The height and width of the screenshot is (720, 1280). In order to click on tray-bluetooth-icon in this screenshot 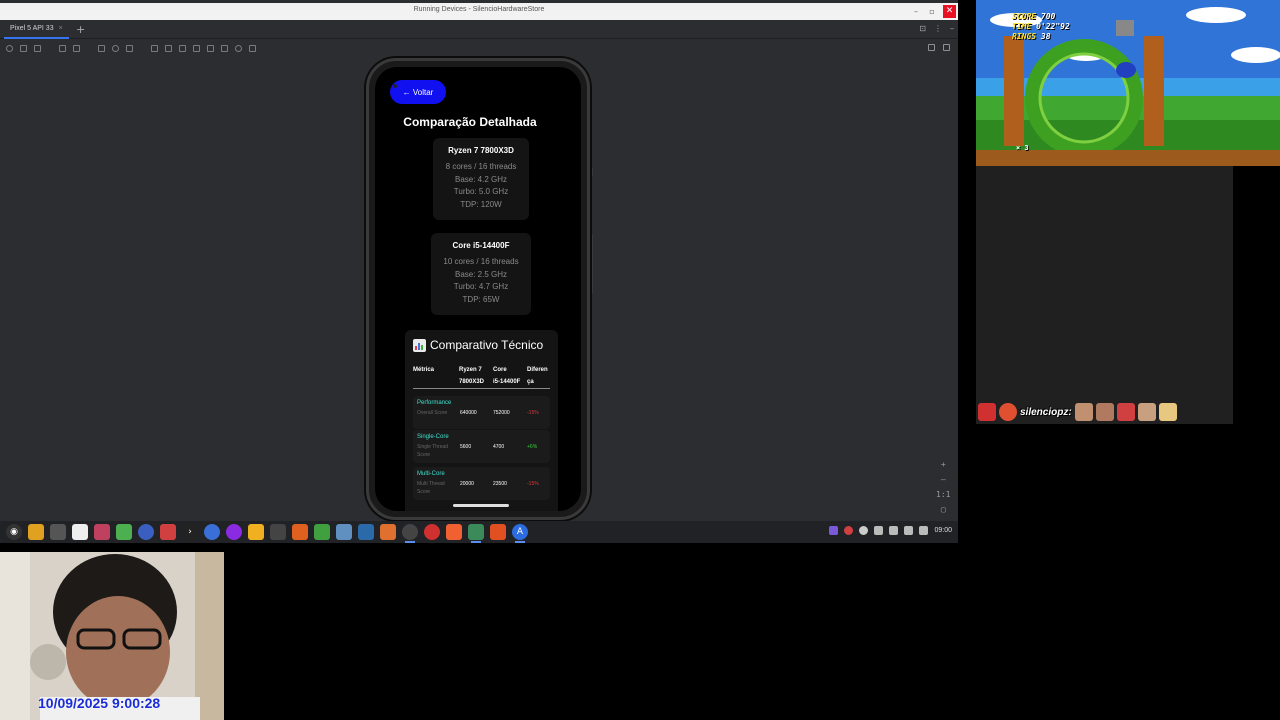, I will do `click(879, 530)`.